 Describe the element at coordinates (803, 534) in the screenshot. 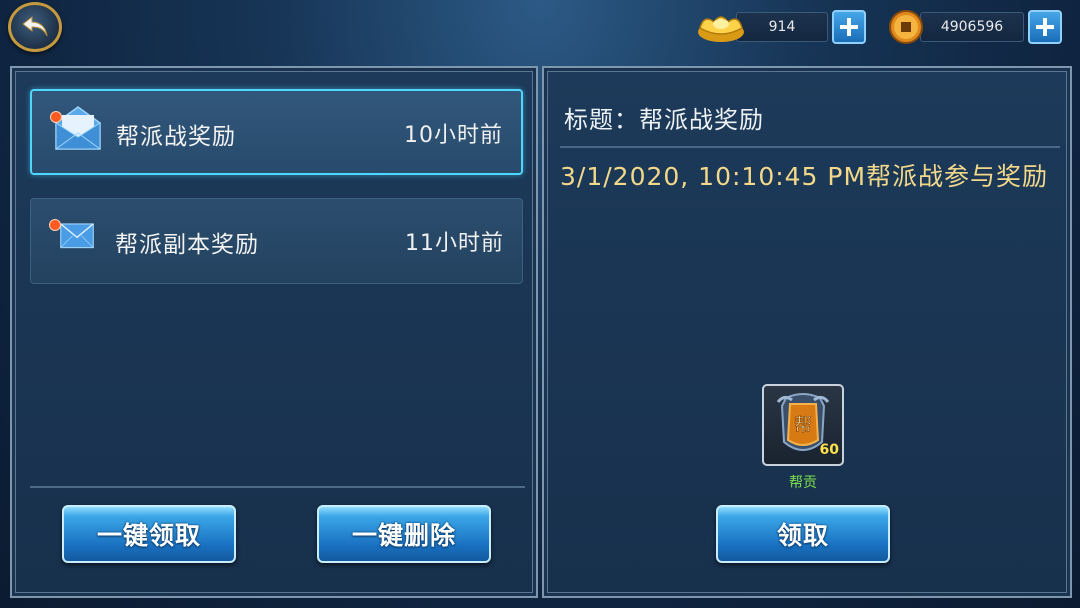

I see `claim-button: 领取` at that location.